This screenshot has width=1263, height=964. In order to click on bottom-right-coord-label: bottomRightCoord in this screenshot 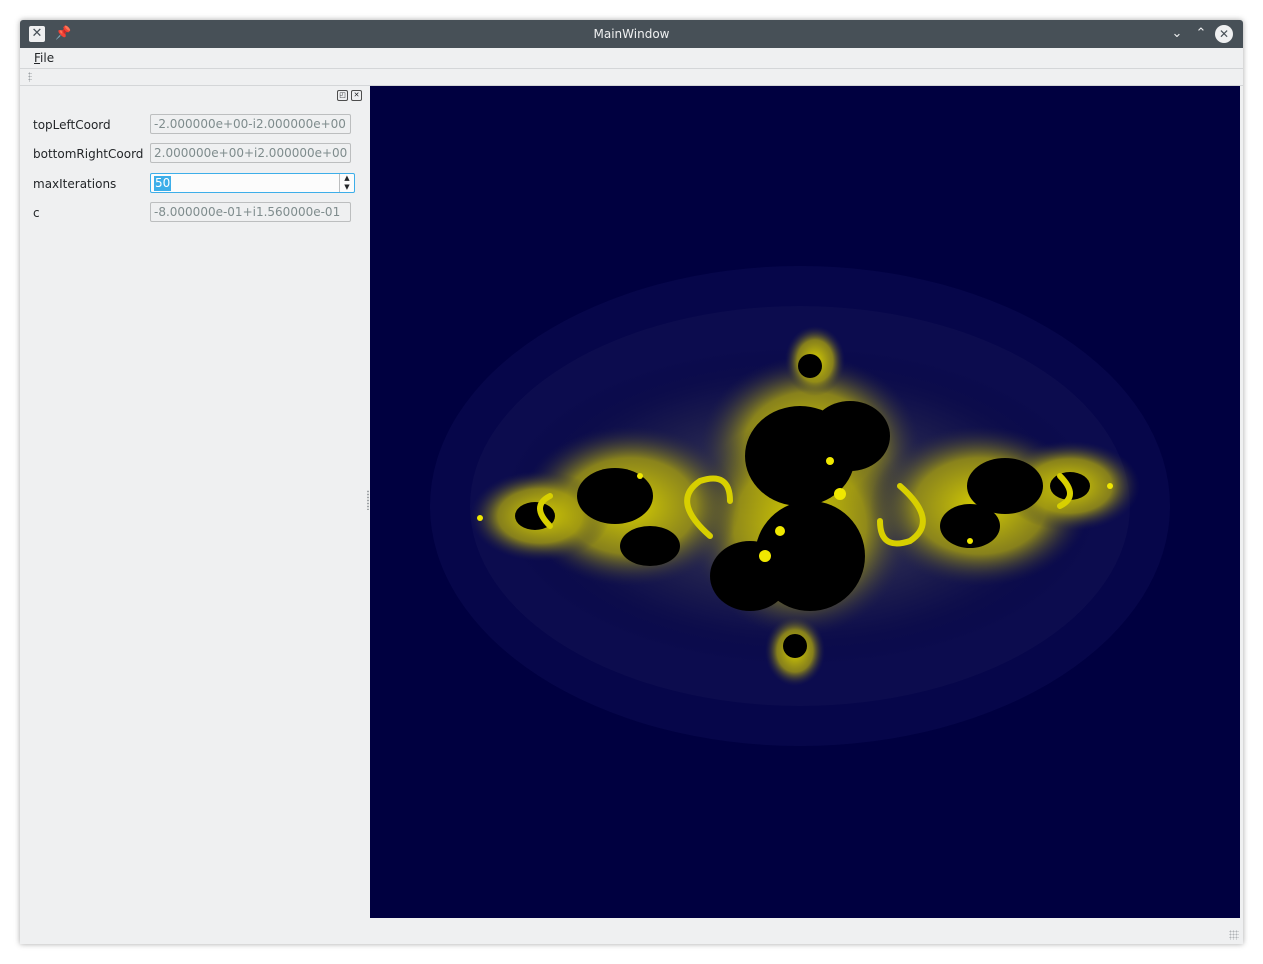, I will do `click(88, 154)`.